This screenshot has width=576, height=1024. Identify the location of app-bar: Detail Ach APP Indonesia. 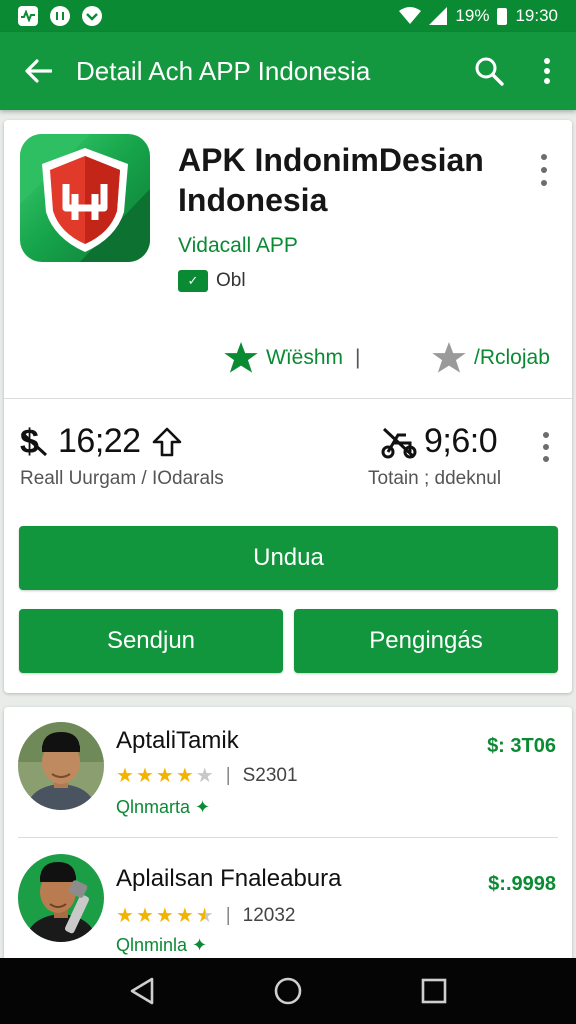
(288, 71).